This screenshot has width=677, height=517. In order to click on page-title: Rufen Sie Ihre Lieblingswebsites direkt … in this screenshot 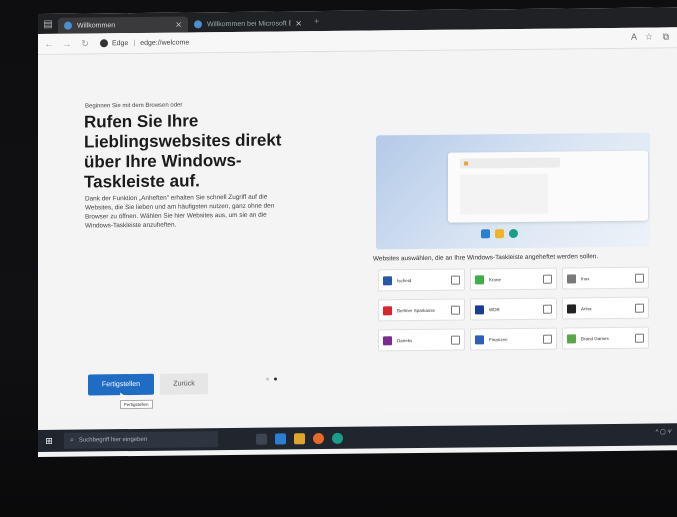, I will do `click(183, 151)`.